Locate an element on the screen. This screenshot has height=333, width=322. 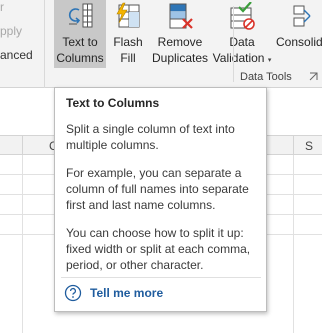
consolidate-icon is located at coordinates (302, 16).